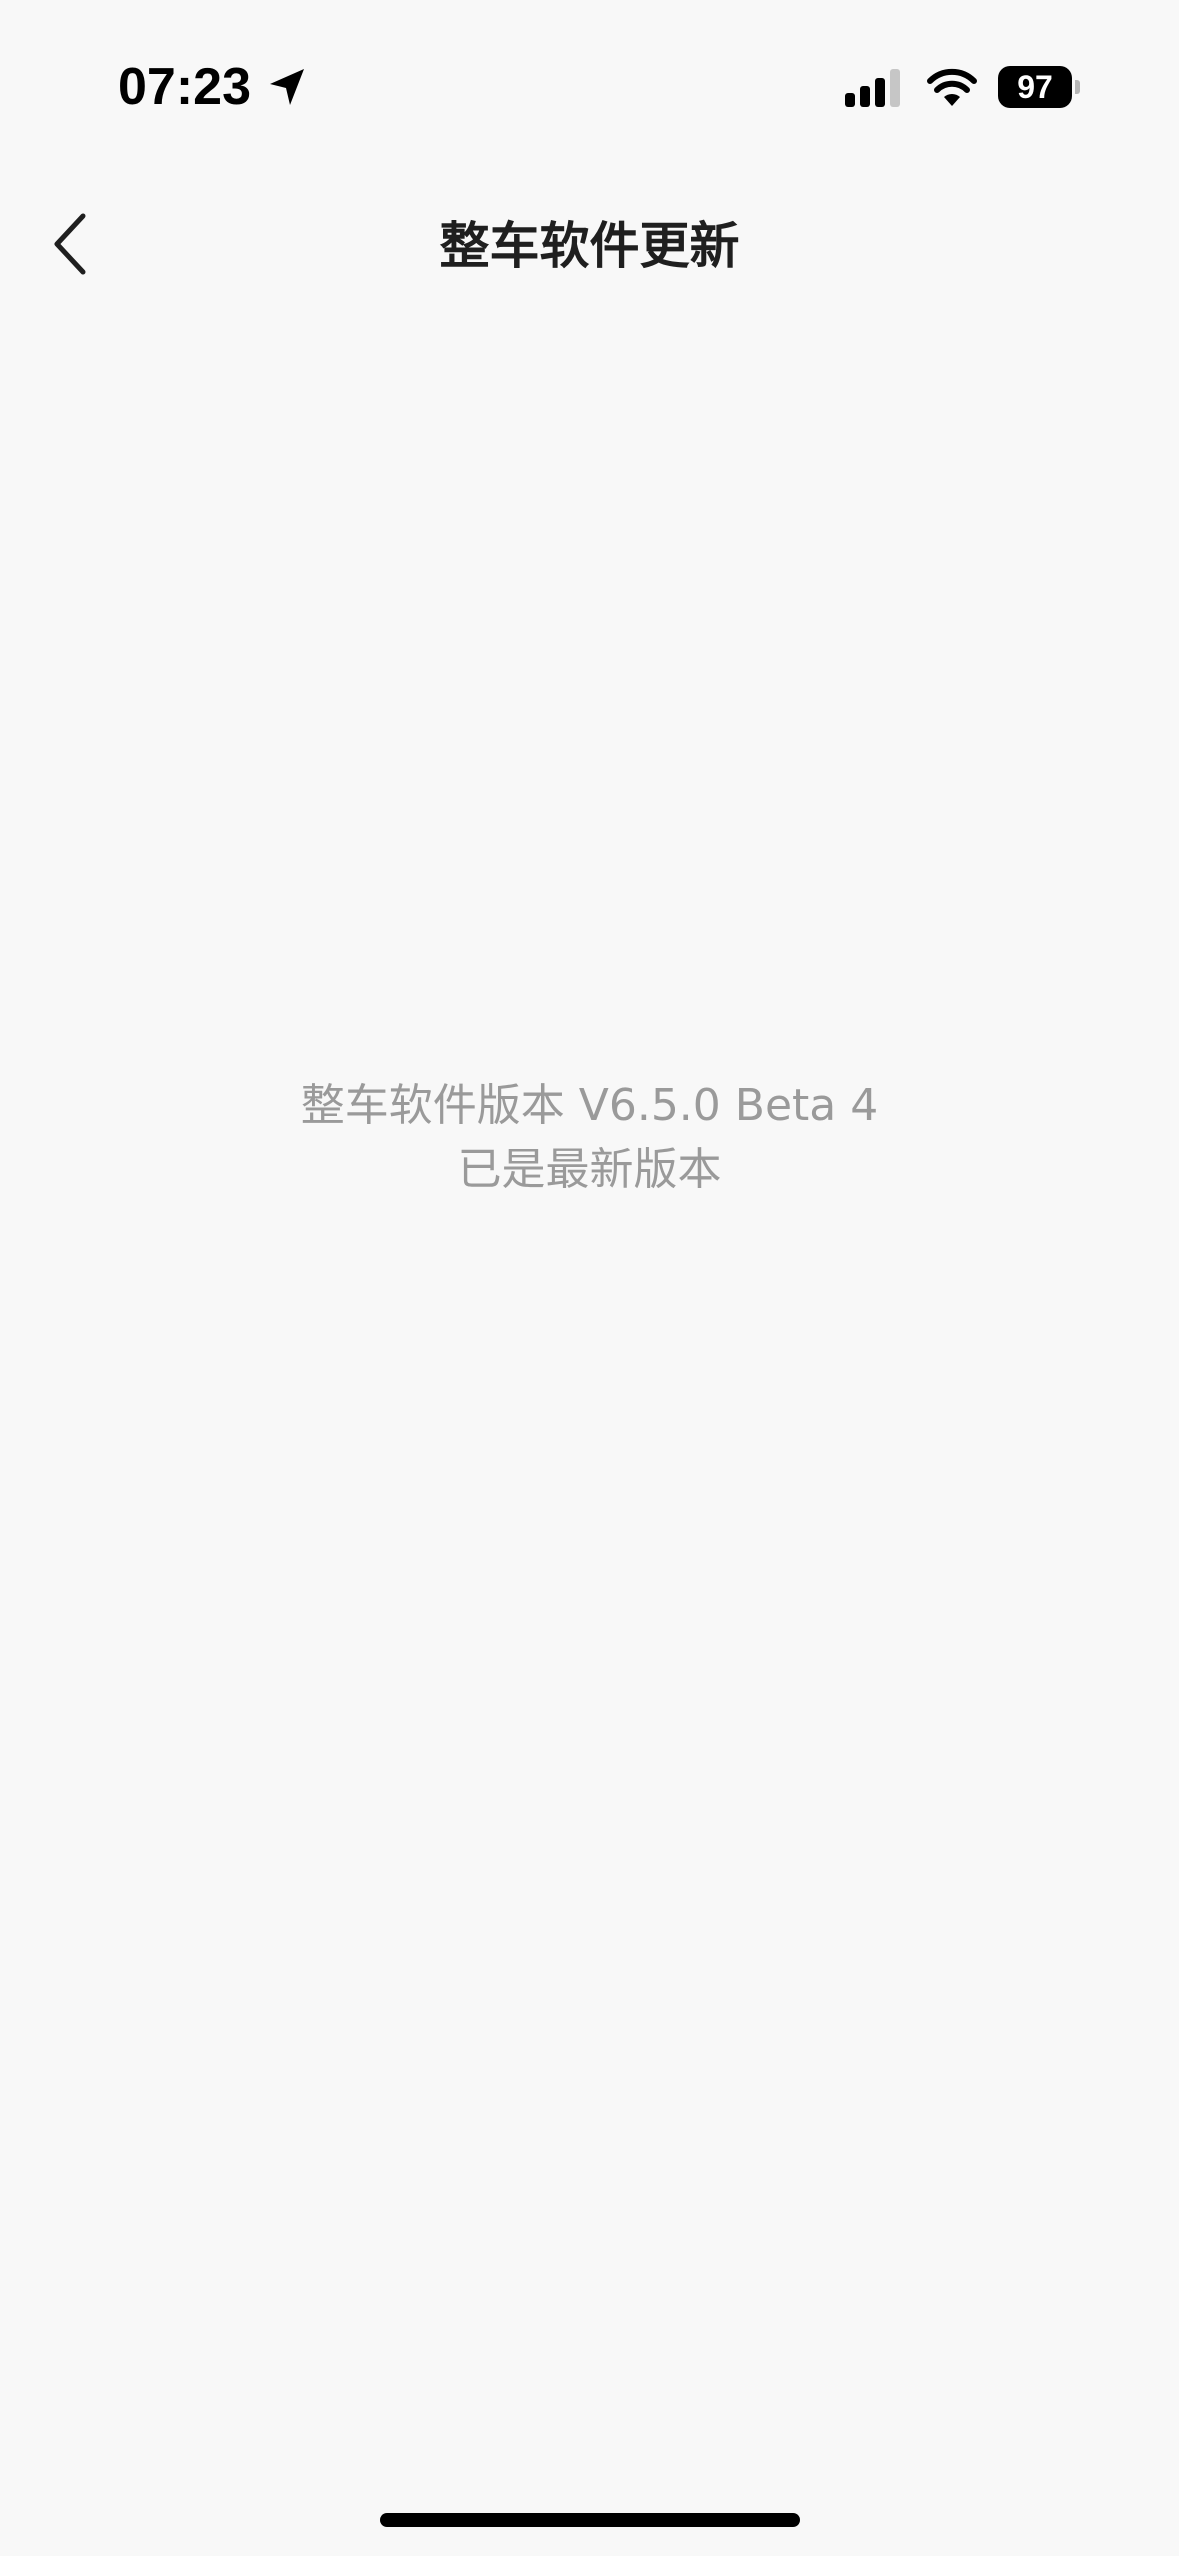 This screenshot has width=1179, height=2556. What do you see at coordinates (589, 1138) in the screenshot?
I see `update-status-message: 整车软件版本 V6.5.0 Beta 4 已是最新版本` at bounding box center [589, 1138].